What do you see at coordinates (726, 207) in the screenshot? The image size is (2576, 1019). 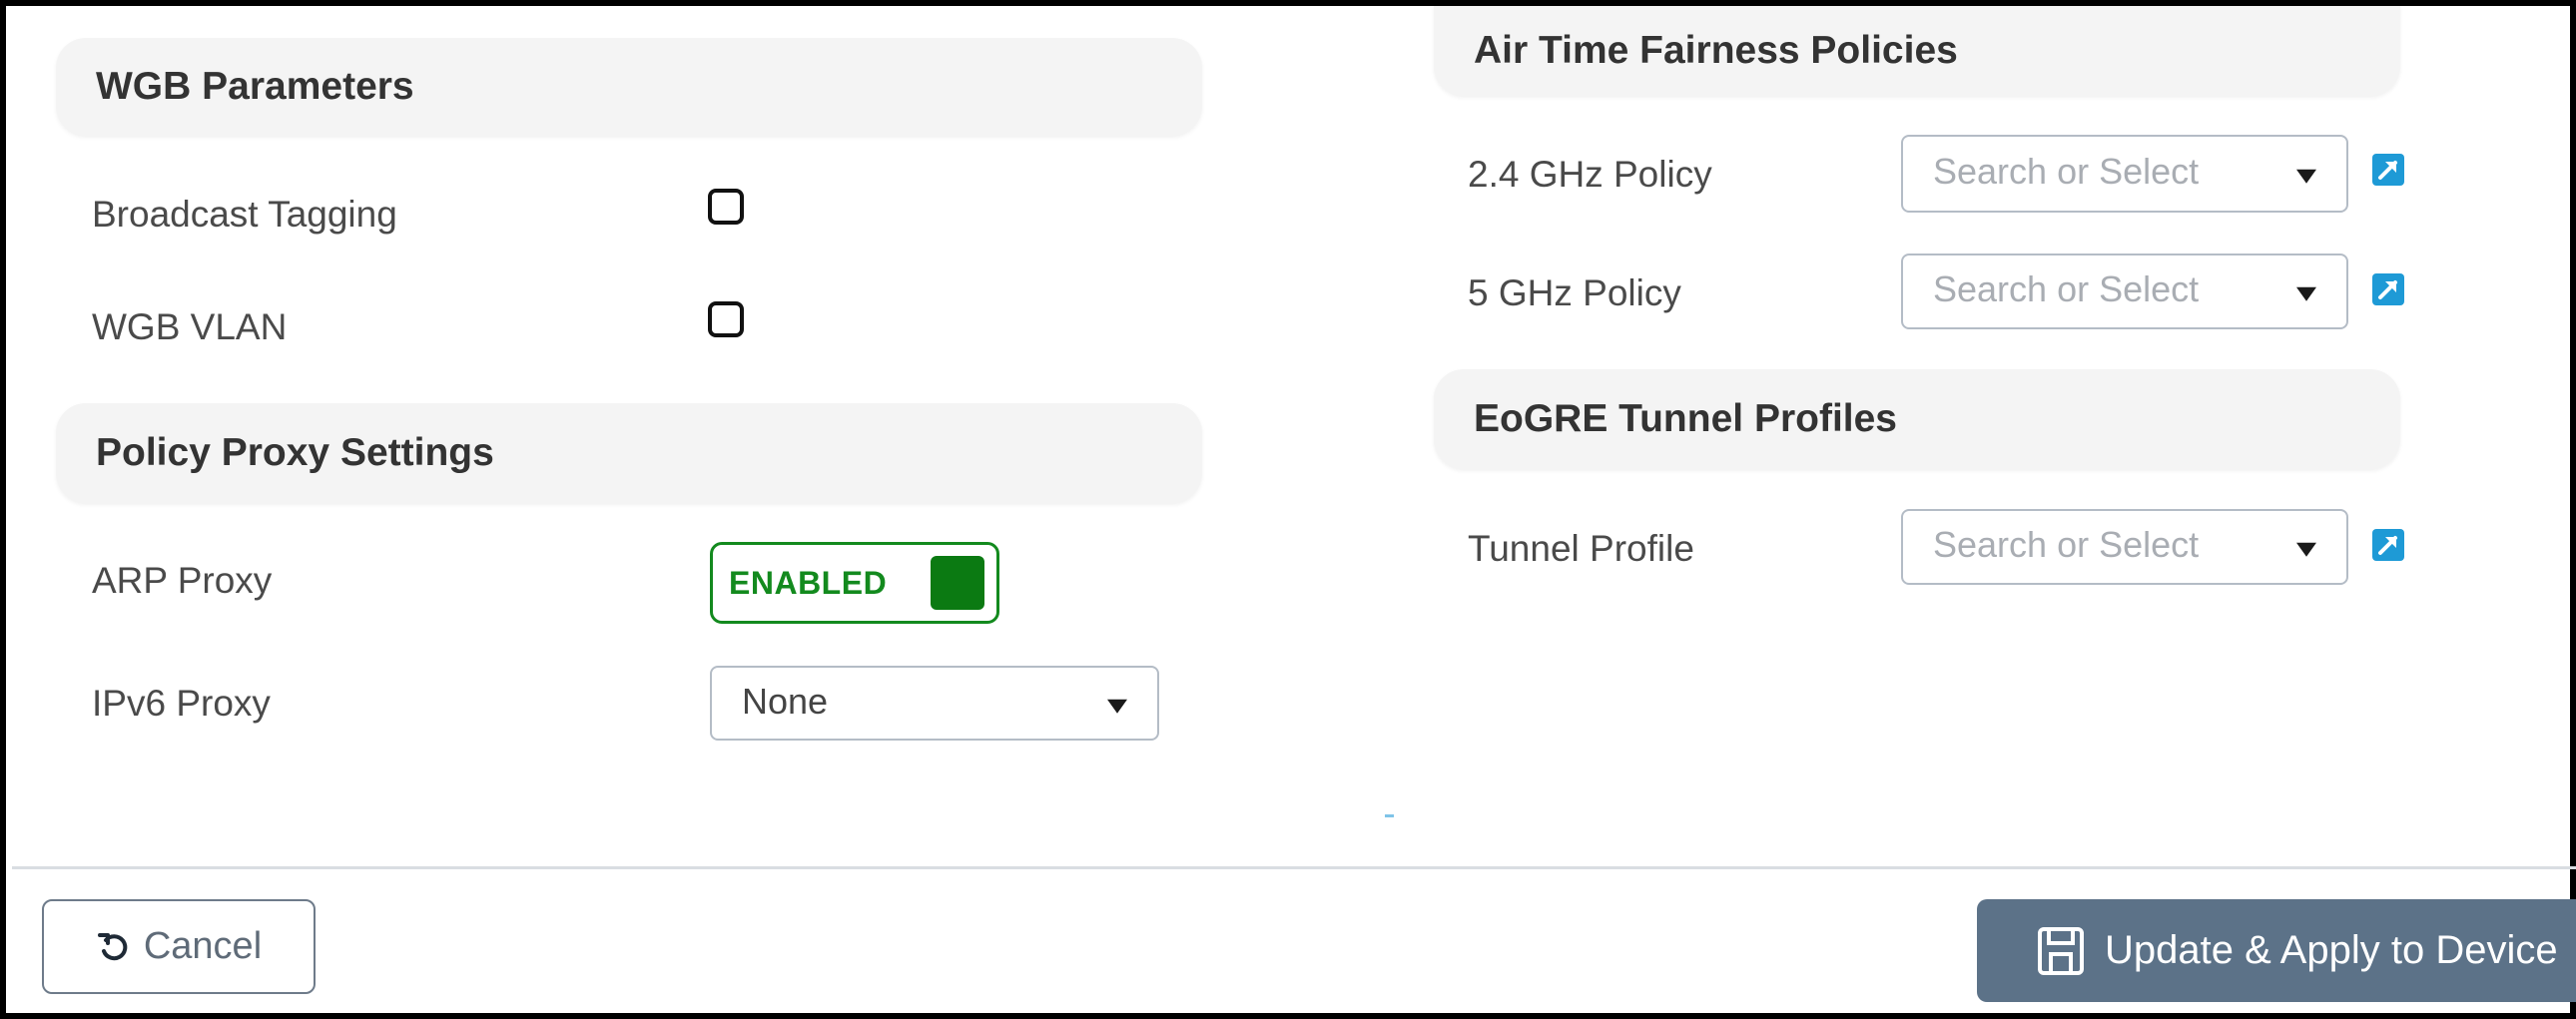 I see `broadcast-tagging-checkbox` at bounding box center [726, 207].